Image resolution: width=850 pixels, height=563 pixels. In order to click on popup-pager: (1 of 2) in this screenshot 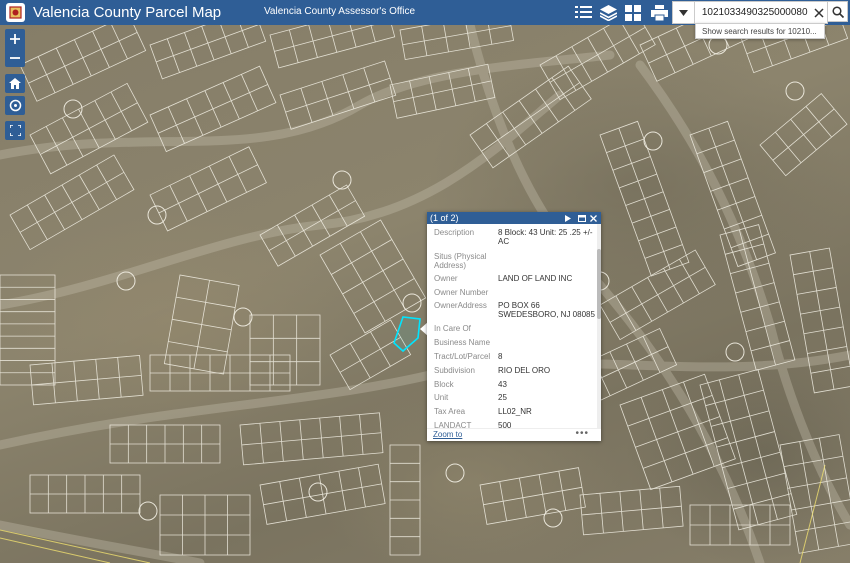, I will do `click(444, 218)`.